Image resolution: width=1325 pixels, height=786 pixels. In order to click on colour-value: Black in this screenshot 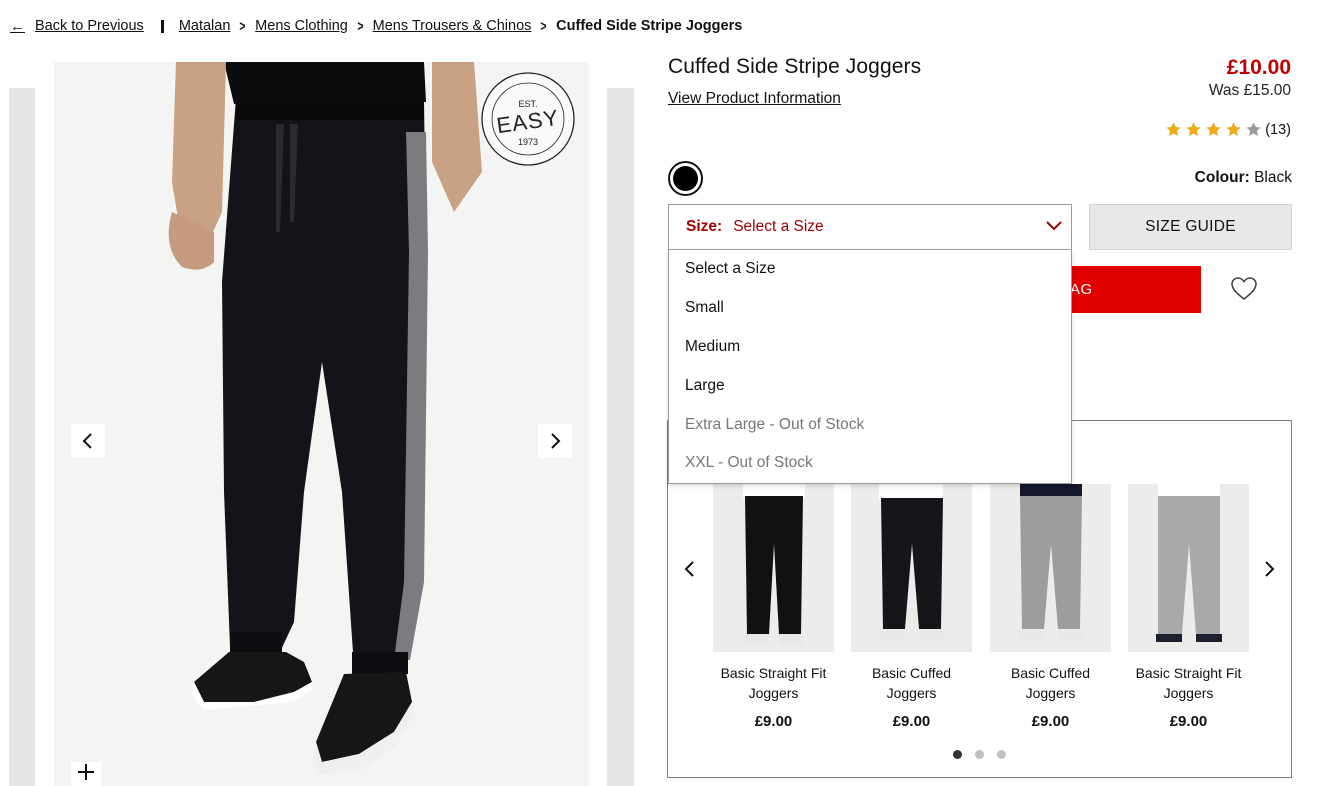, I will do `click(1273, 177)`.